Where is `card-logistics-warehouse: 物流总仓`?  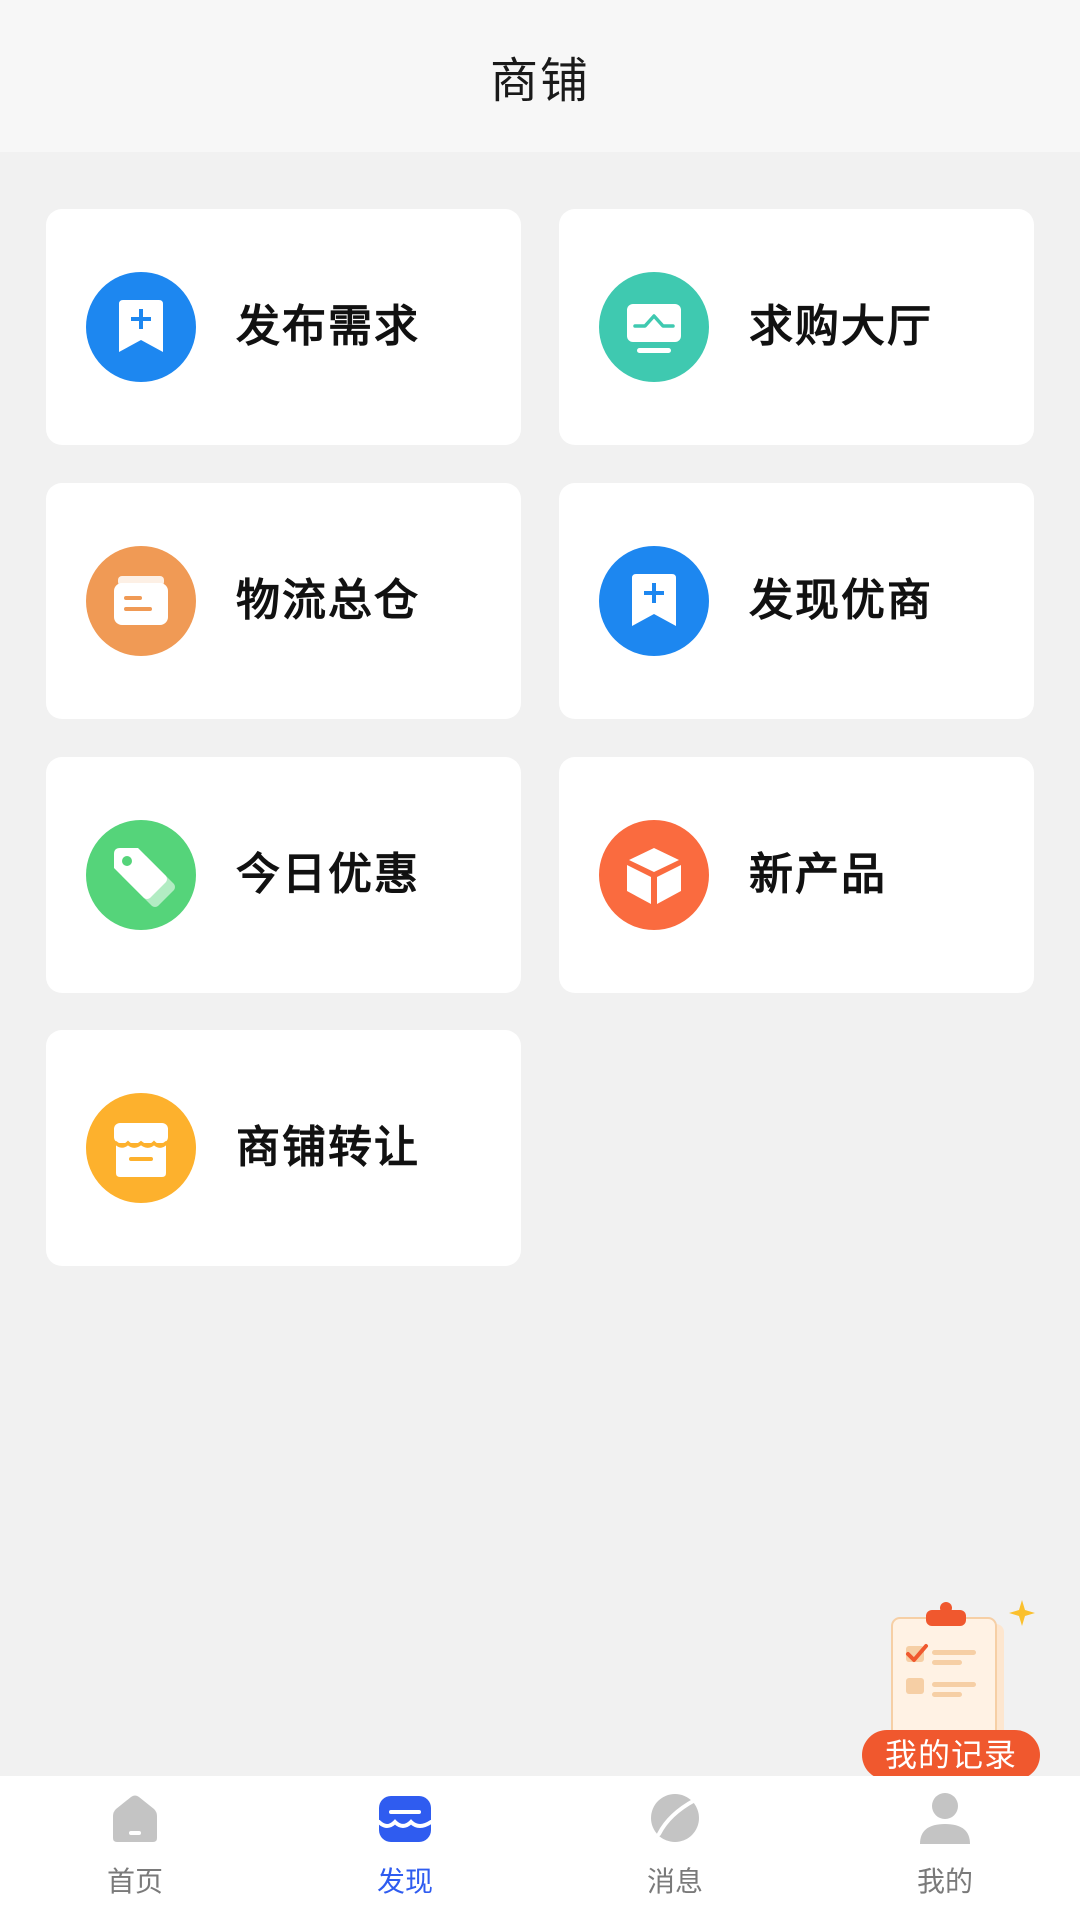 card-logistics-warehouse: 物流总仓 is located at coordinates (283, 601).